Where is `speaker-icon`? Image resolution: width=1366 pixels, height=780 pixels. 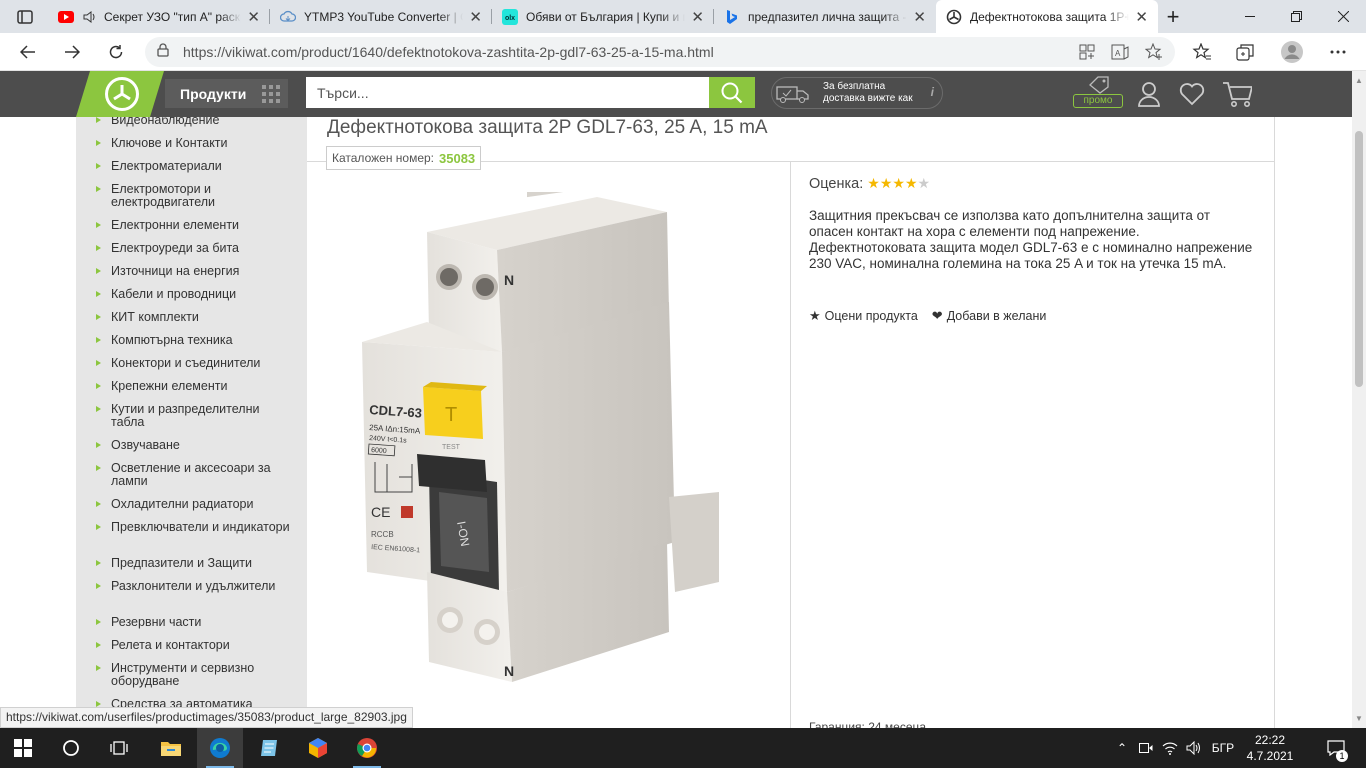
speaker-icon is located at coordinates (90, 17).